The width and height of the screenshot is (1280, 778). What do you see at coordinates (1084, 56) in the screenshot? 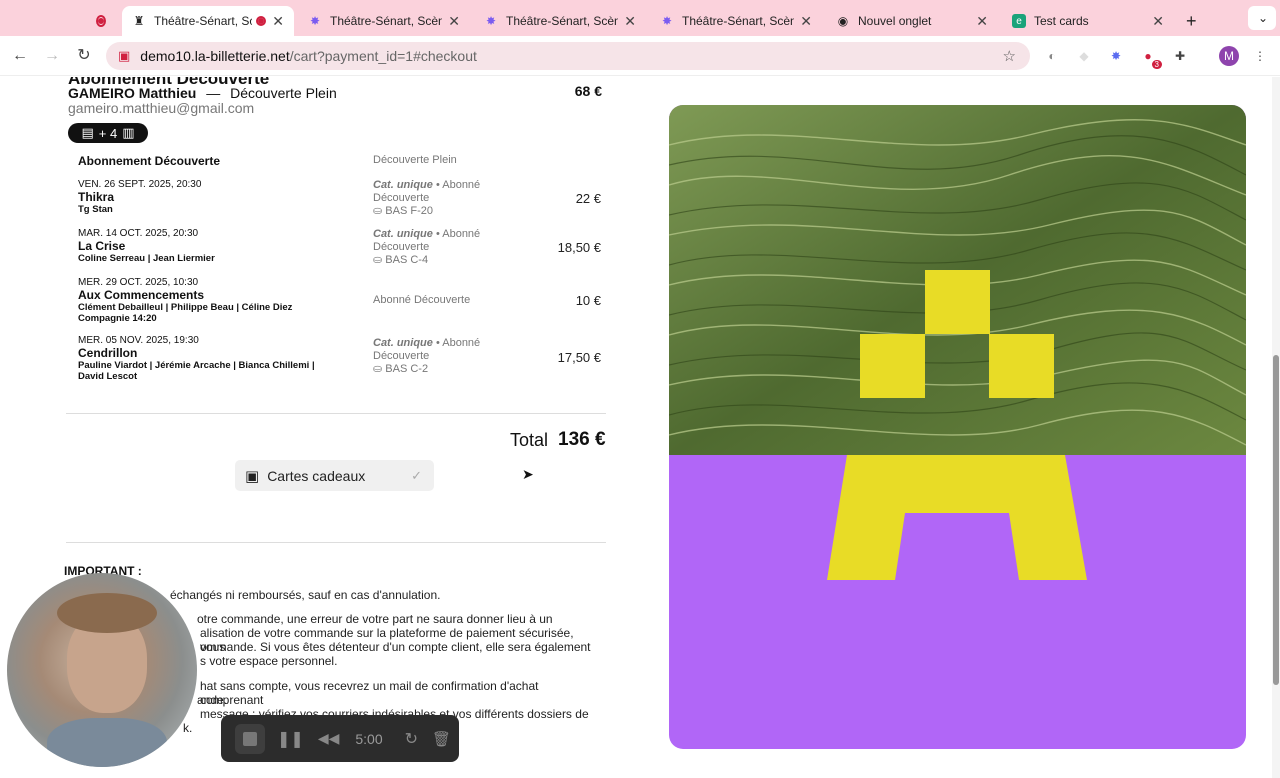
I see `extension-icon: ◆` at bounding box center [1084, 56].